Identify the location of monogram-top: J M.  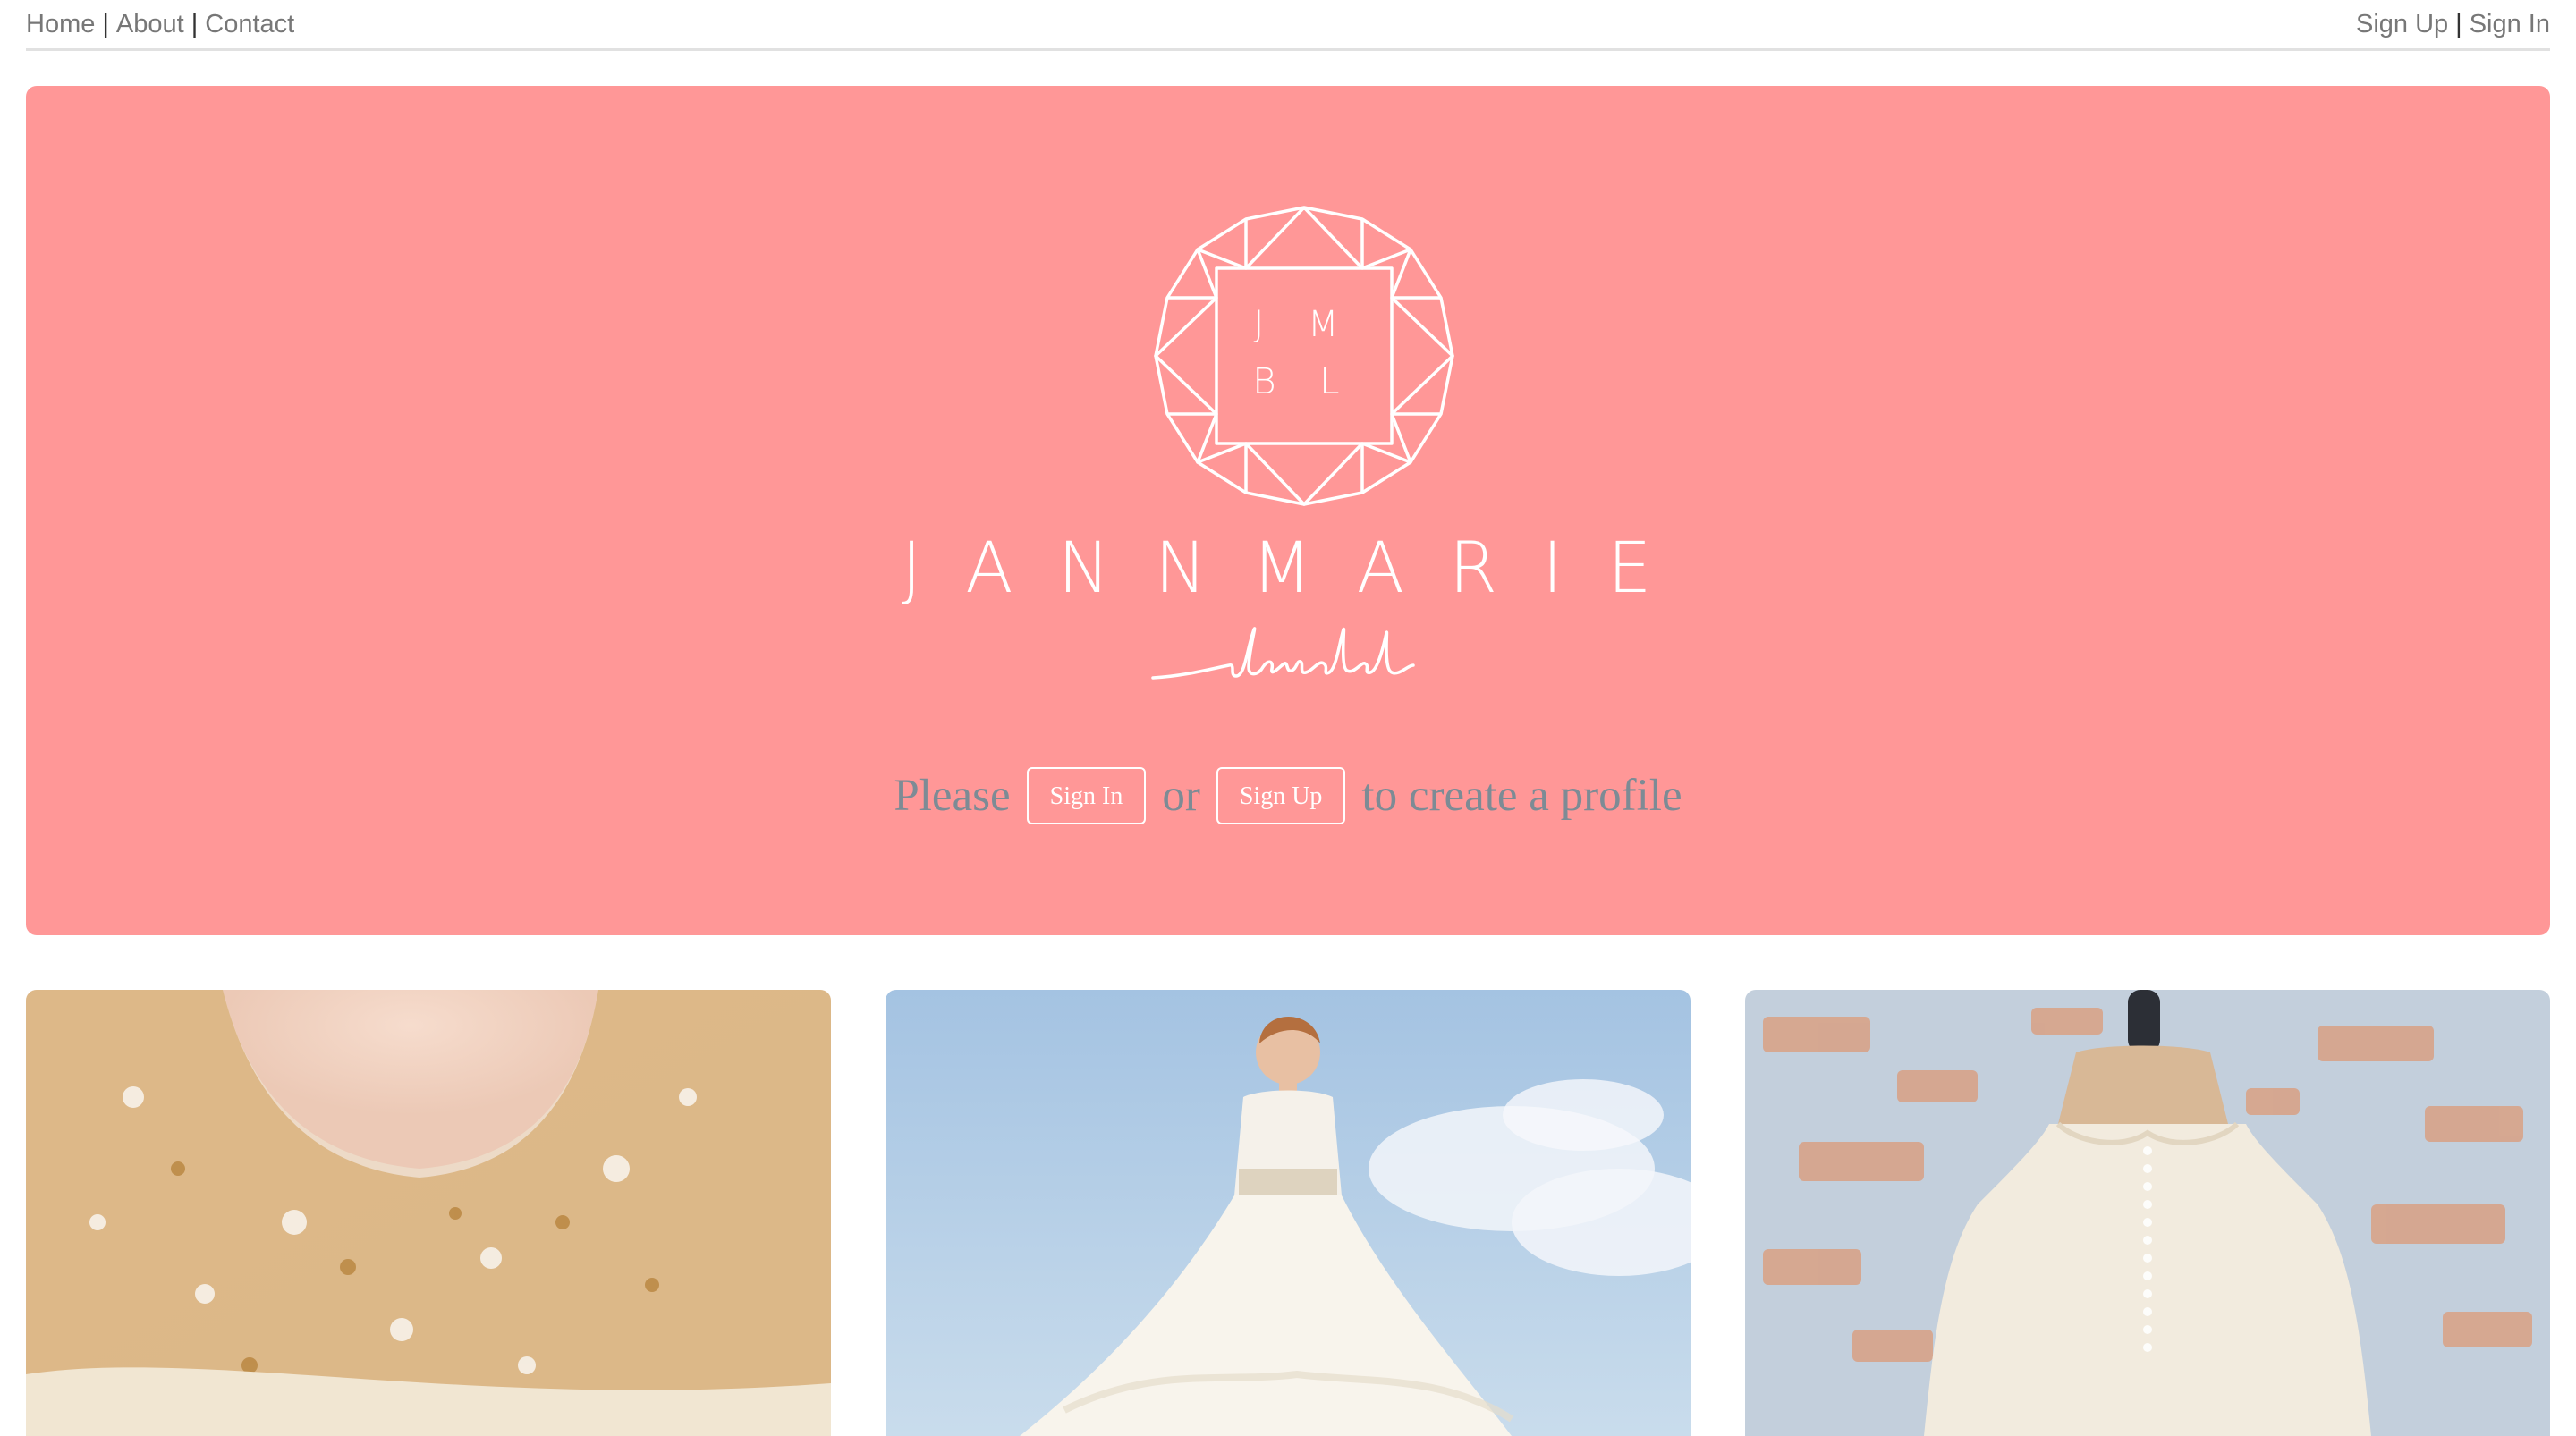
(1303, 324).